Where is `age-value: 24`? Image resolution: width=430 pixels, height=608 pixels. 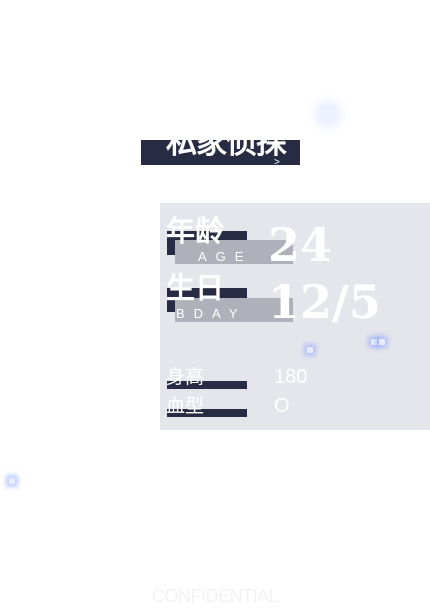 age-value: 24 is located at coordinates (300, 245).